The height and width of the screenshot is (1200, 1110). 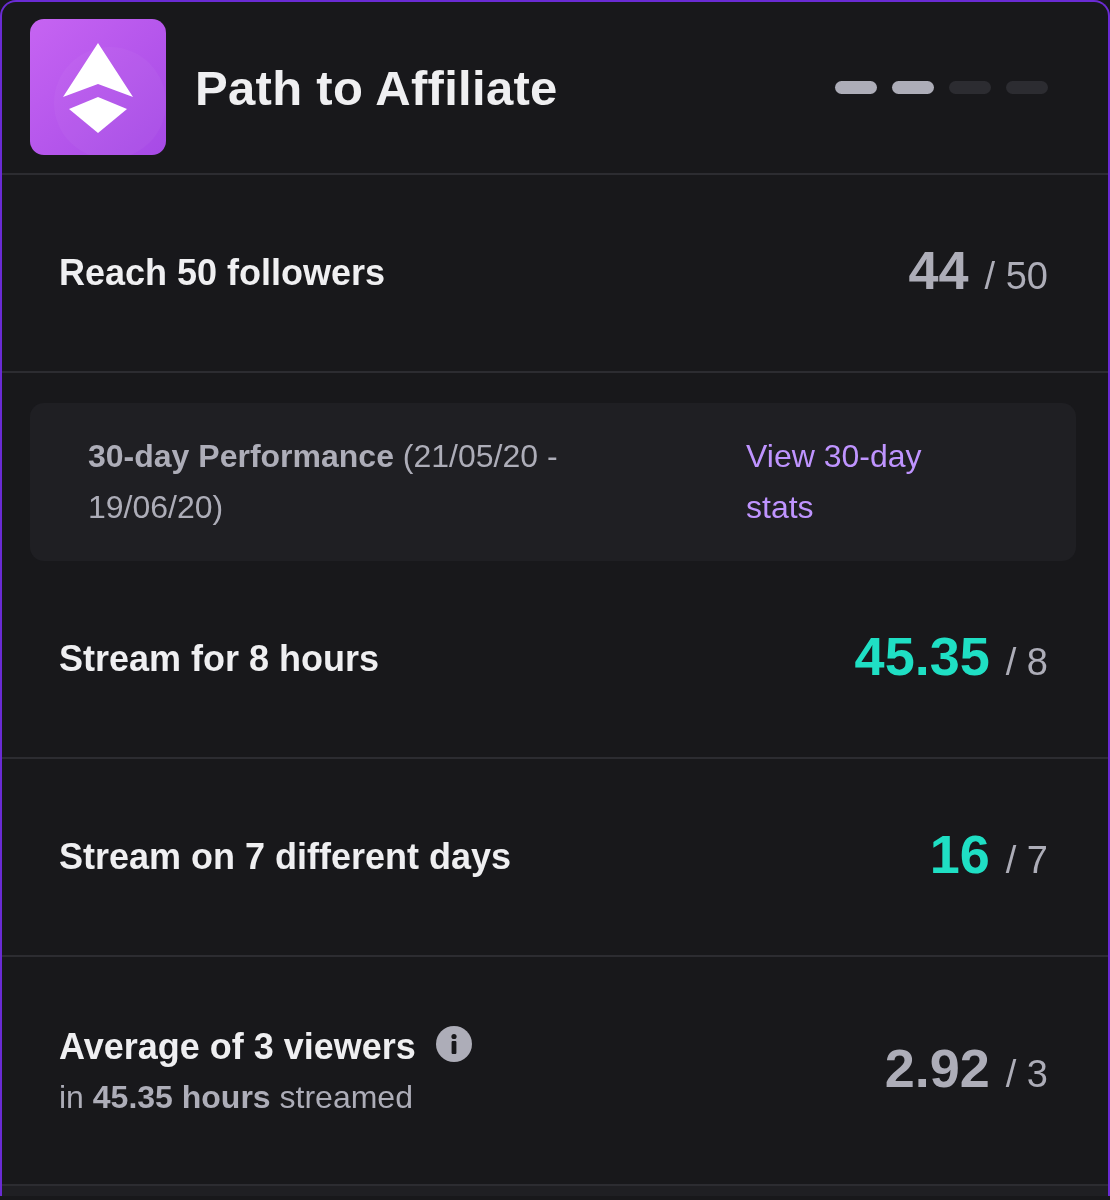 What do you see at coordinates (222, 273) in the screenshot?
I see `requirement-label: Reach 50 followers` at bounding box center [222, 273].